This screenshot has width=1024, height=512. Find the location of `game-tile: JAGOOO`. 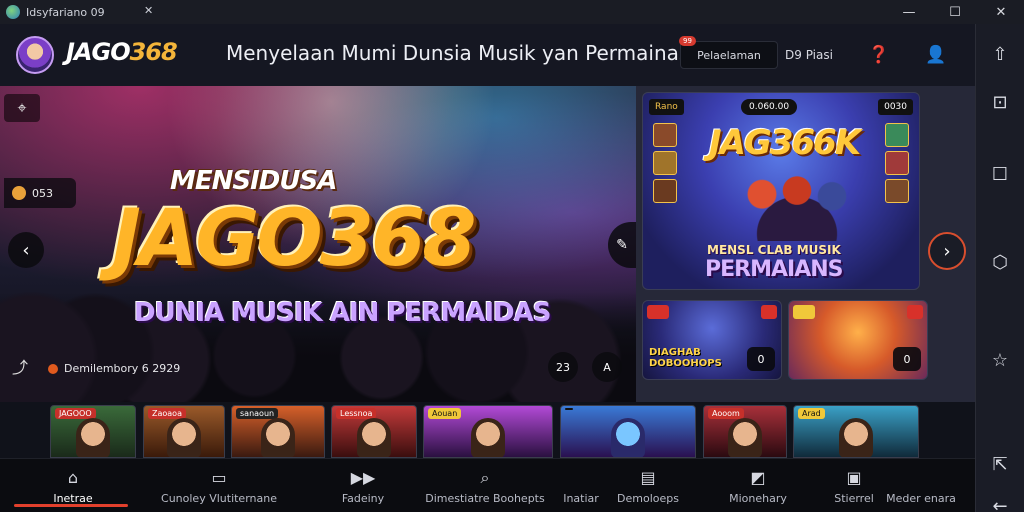

game-tile: JAGOOO is located at coordinates (93, 431).